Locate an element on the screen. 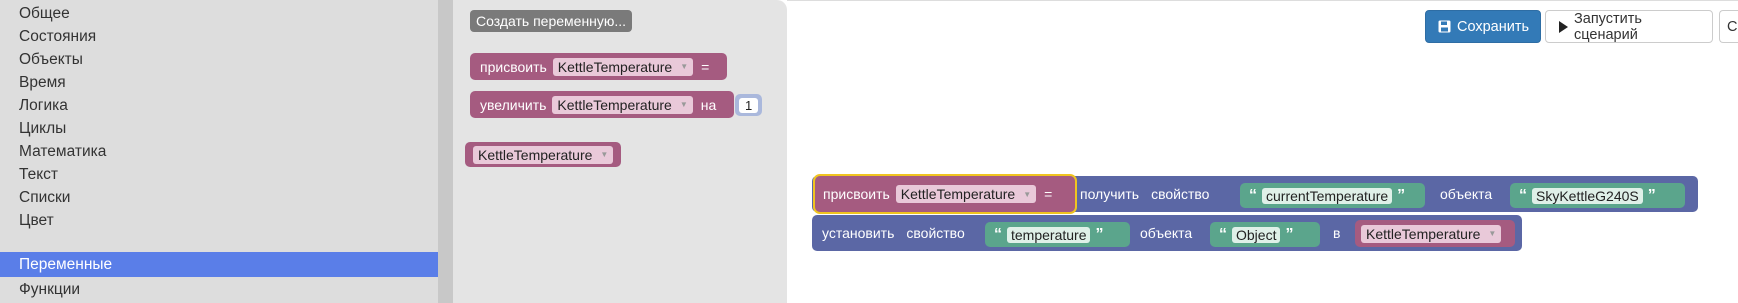  text-block-temperature: “ temperature ” is located at coordinates (1057, 234).